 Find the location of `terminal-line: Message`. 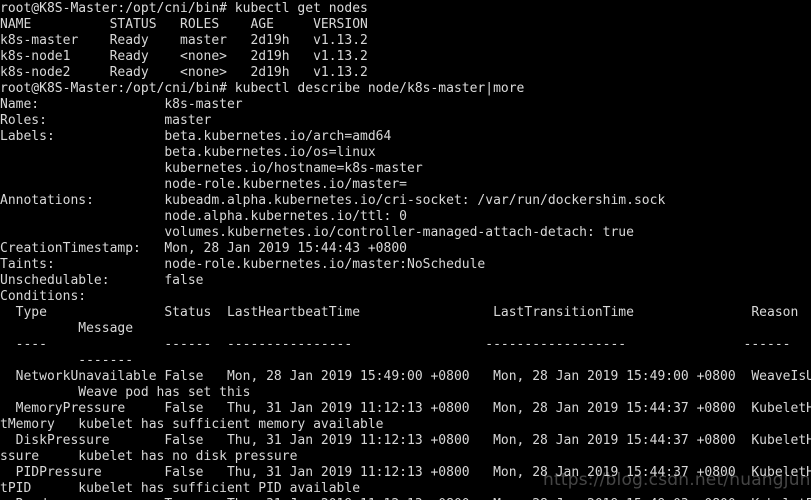

terminal-line: Message is located at coordinates (67, 328).